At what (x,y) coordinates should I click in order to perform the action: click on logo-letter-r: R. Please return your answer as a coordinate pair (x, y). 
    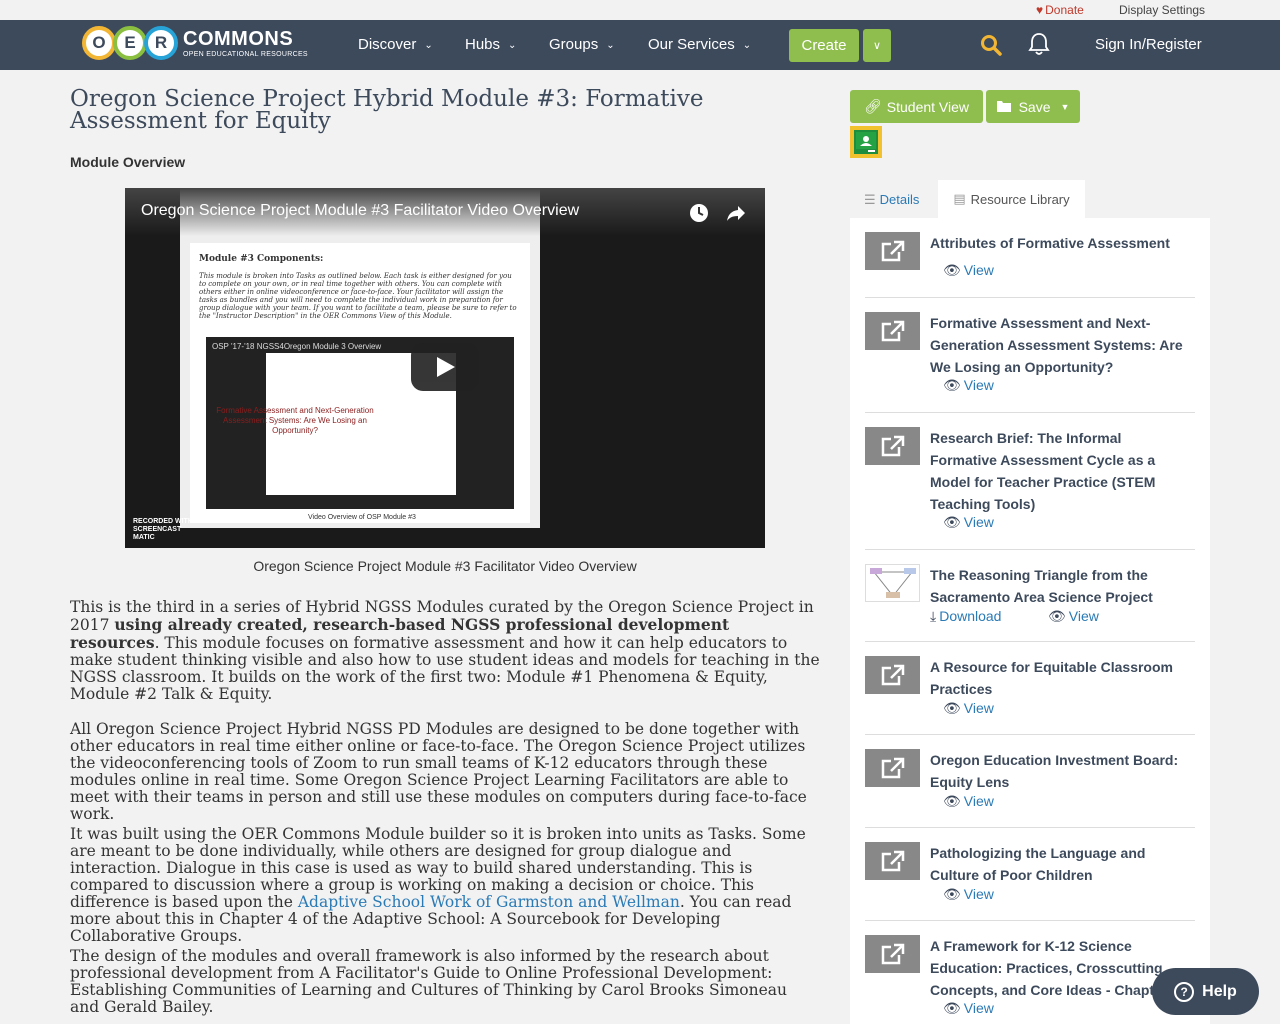
    Looking at the image, I should click on (161, 43).